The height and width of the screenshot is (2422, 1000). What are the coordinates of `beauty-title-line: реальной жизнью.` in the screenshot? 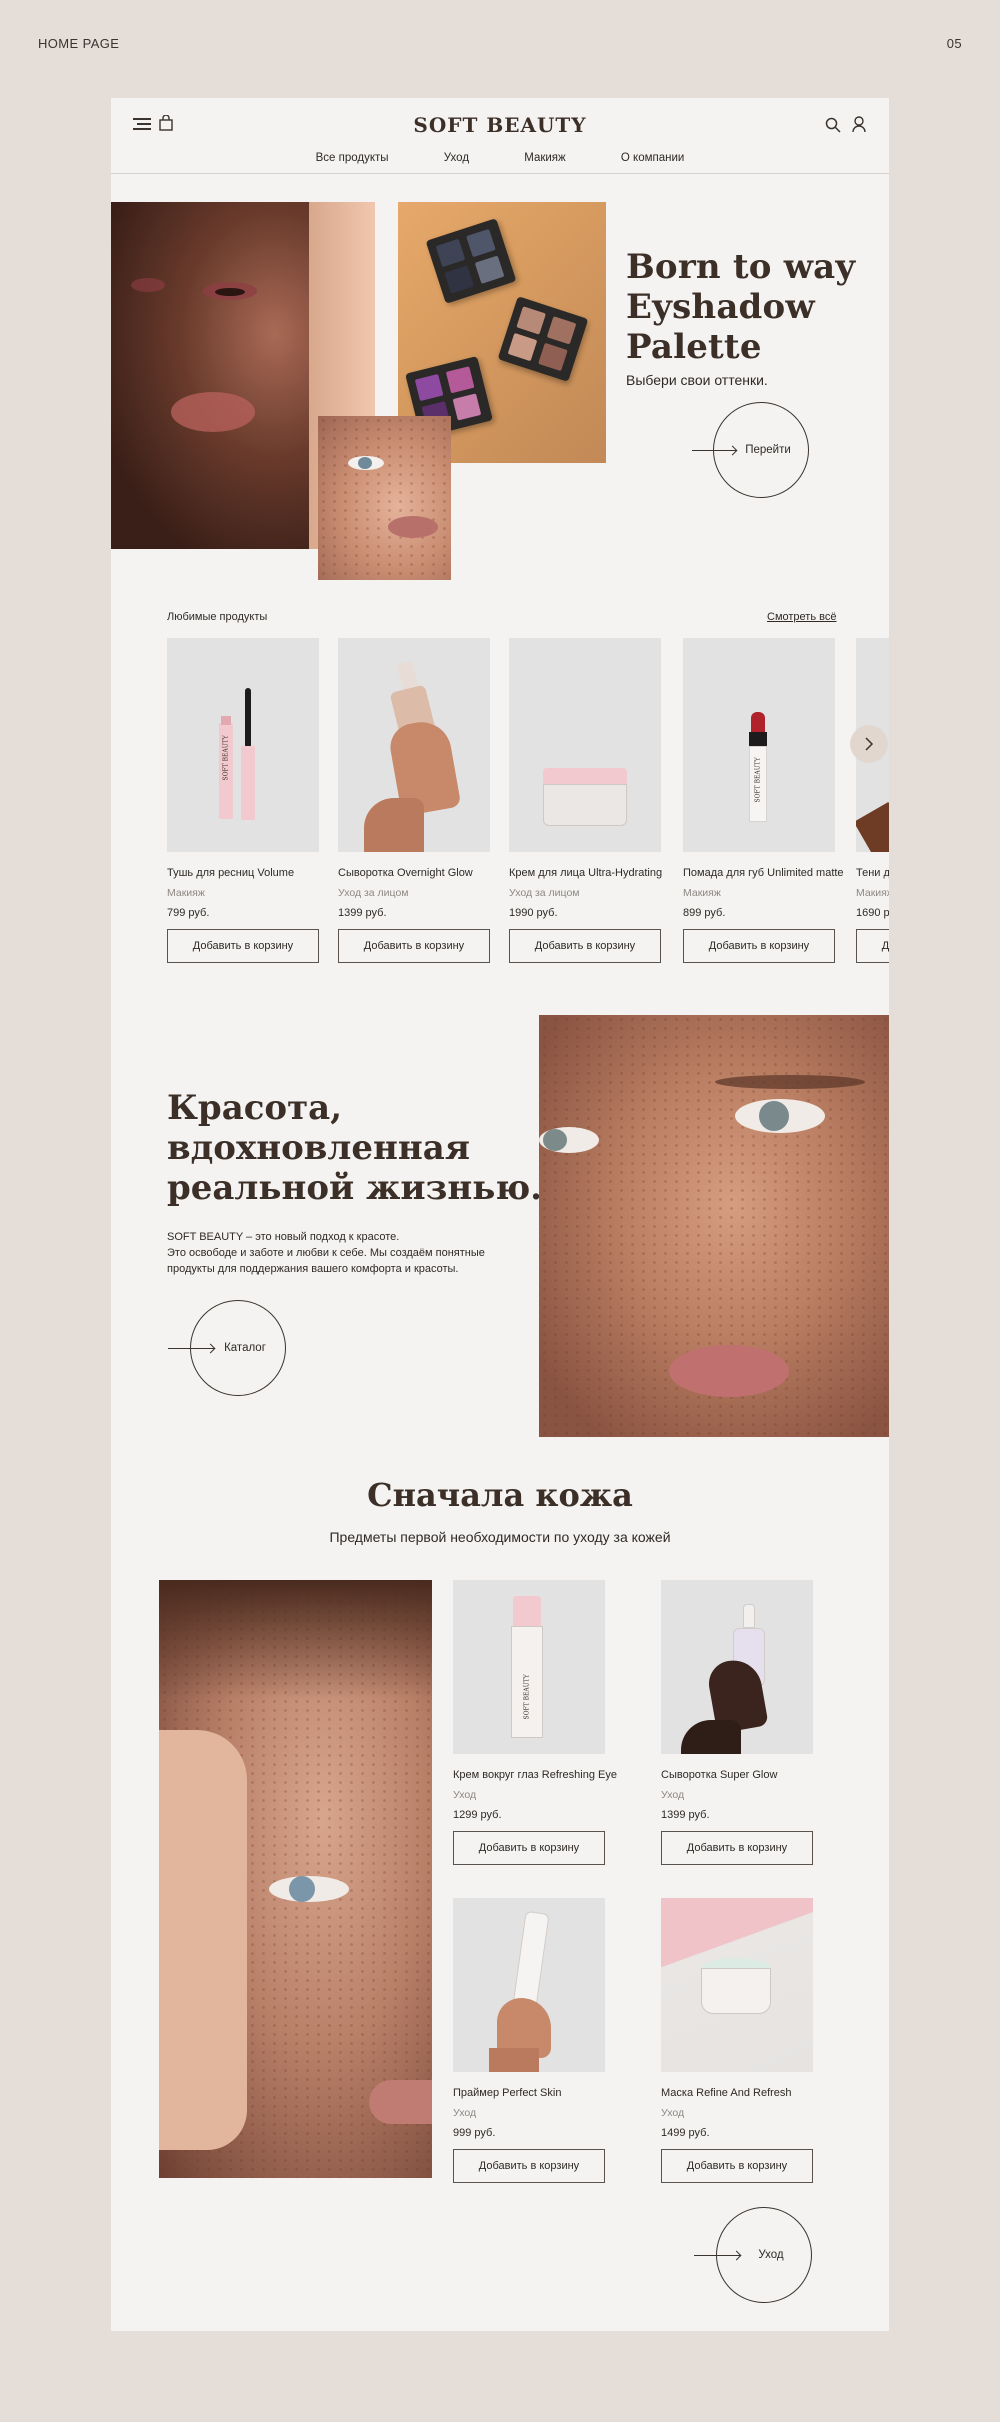 It's located at (355, 1188).